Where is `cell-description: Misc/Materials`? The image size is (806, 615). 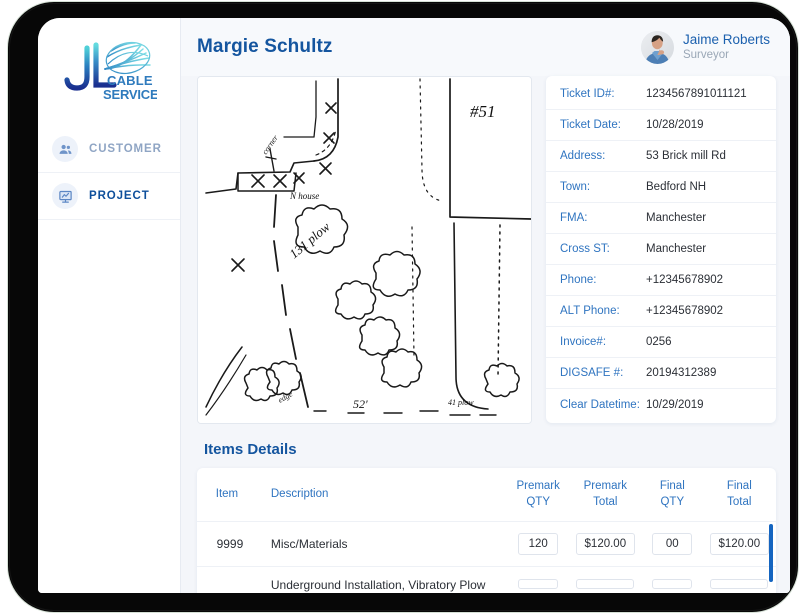
cell-description: Misc/Materials is located at coordinates (382, 544).